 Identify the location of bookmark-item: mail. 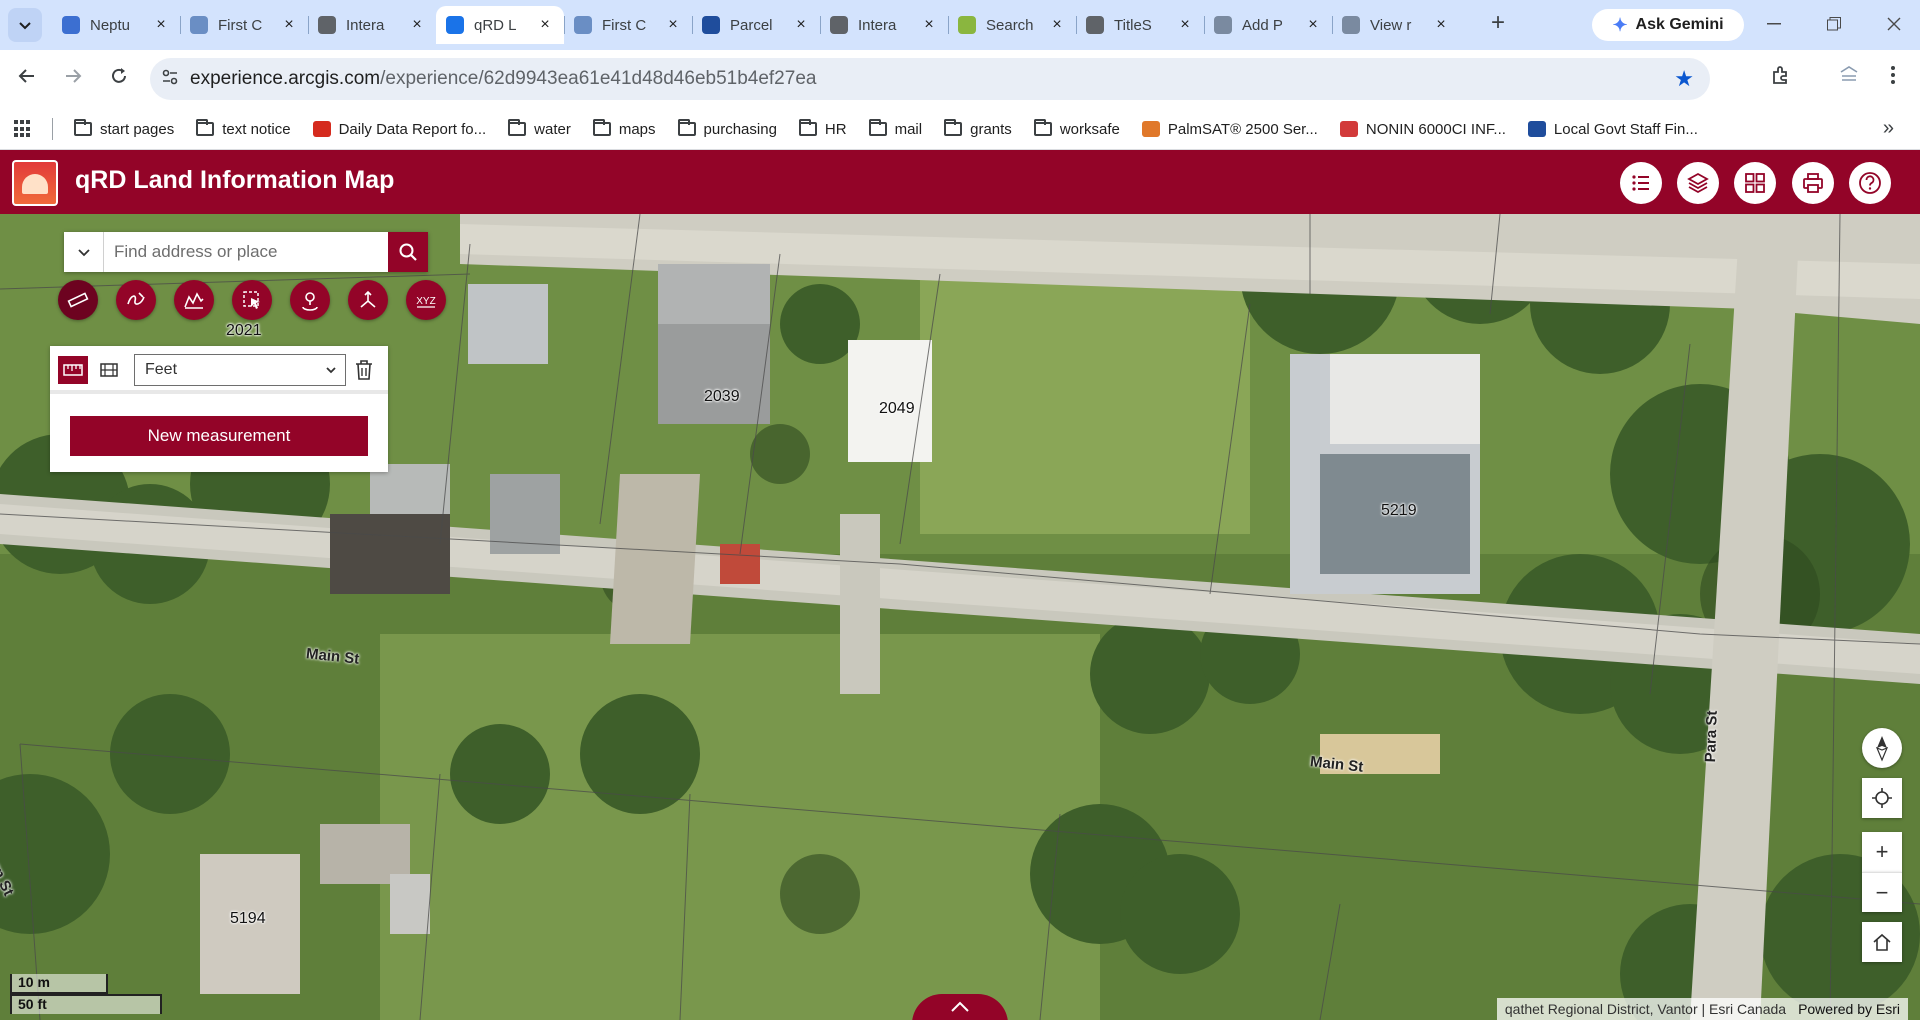
(895, 128).